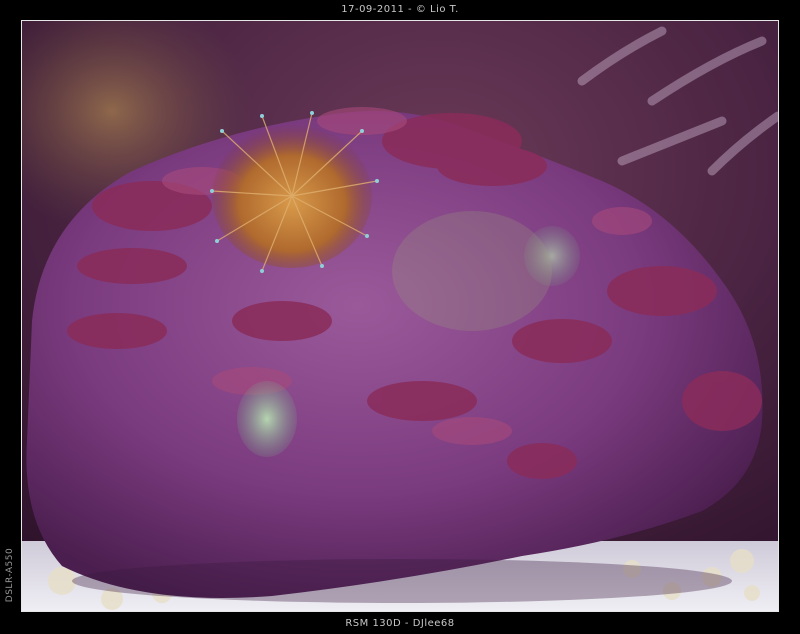 The width and height of the screenshot is (800, 634). I want to click on camera-model-caption: DSLR-A550, so click(10, 575).